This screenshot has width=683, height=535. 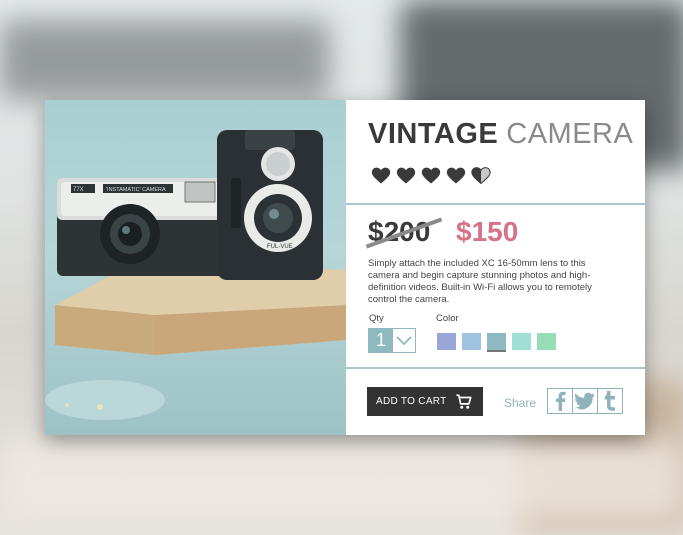 I want to click on share-label: Share, so click(x=520, y=403).